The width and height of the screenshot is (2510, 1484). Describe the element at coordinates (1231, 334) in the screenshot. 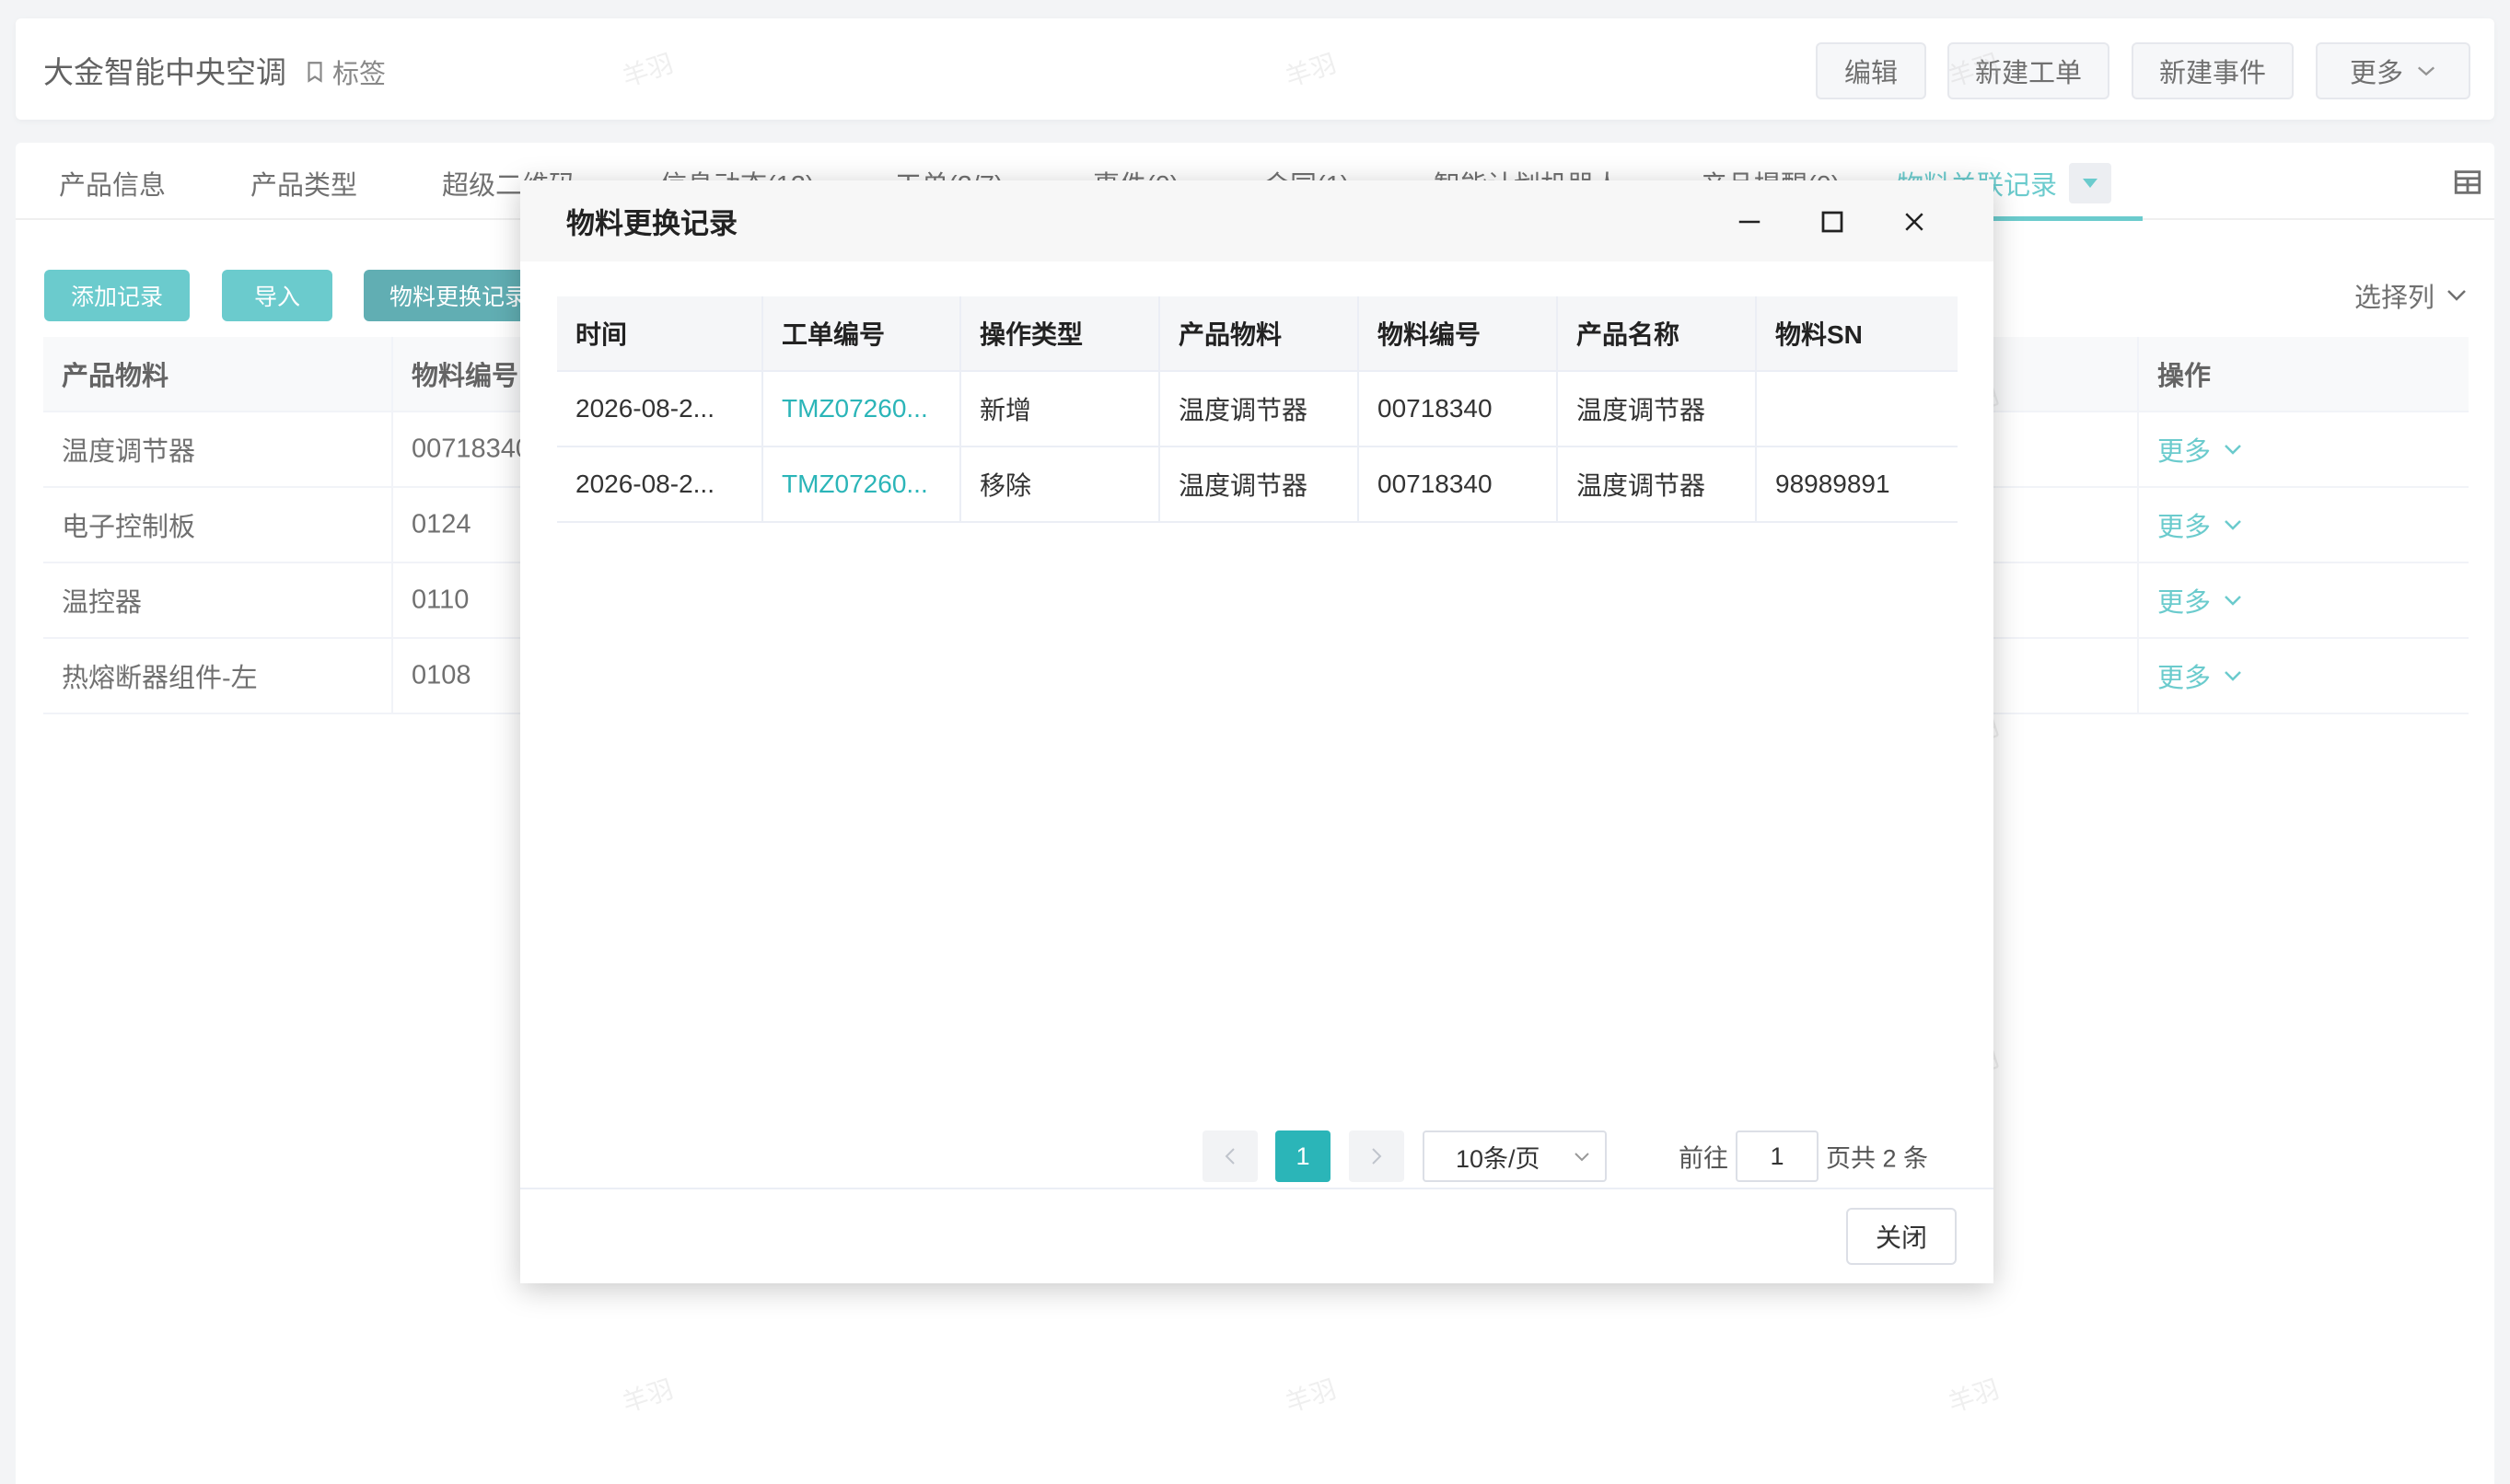

I see `col-product-material: 产品物料` at that location.